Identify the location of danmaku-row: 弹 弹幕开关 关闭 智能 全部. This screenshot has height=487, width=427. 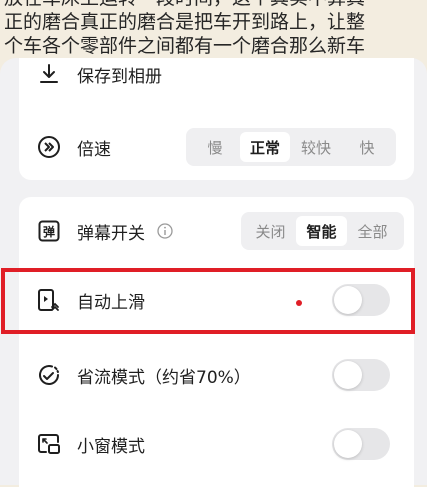
(216, 231).